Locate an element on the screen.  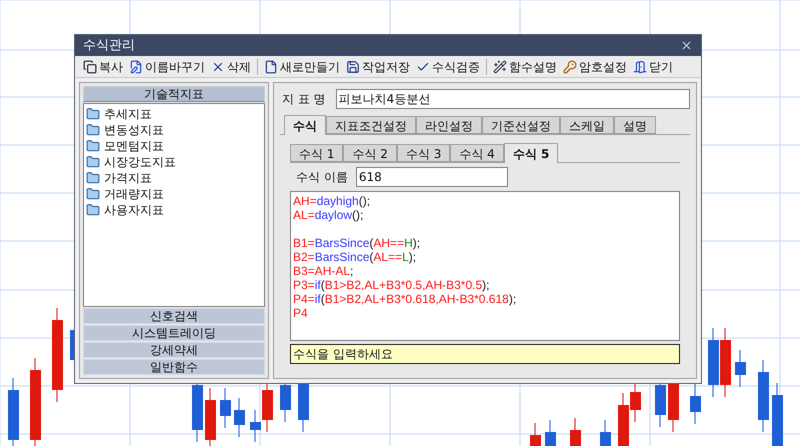
tab: 수식 5 is located at coordinates (531, 153).